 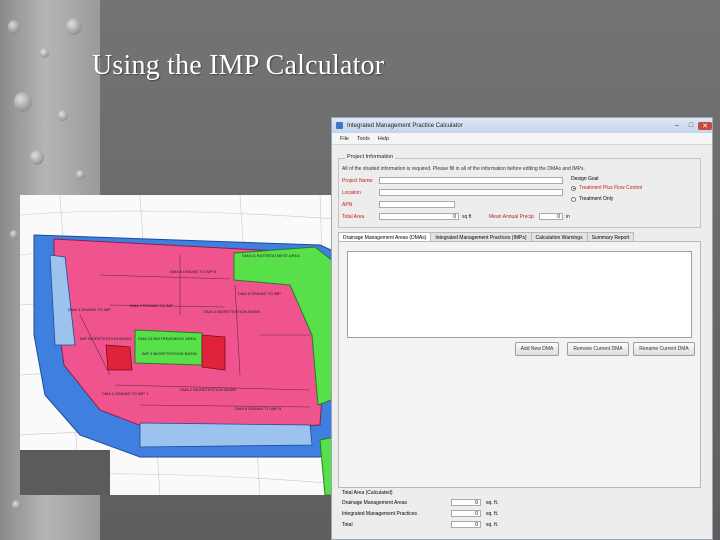 What do you see at coordinates (169, 353) in the screenshot?
I see `map-label: IMP 3 BIORETENTION BASIN` at bounding box center [169, 353].